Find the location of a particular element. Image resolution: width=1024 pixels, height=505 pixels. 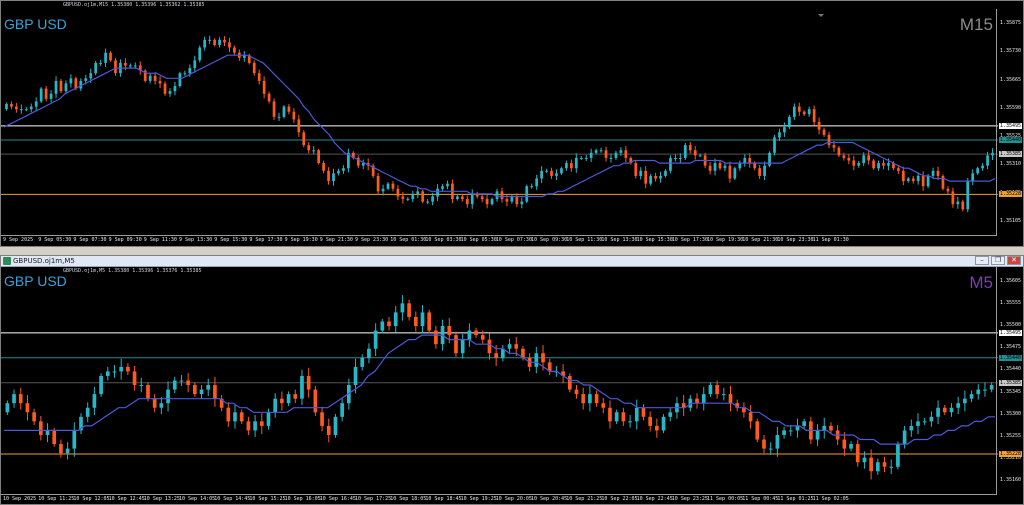

symbol-label: GBP USD is located at coordinates (35, 281).